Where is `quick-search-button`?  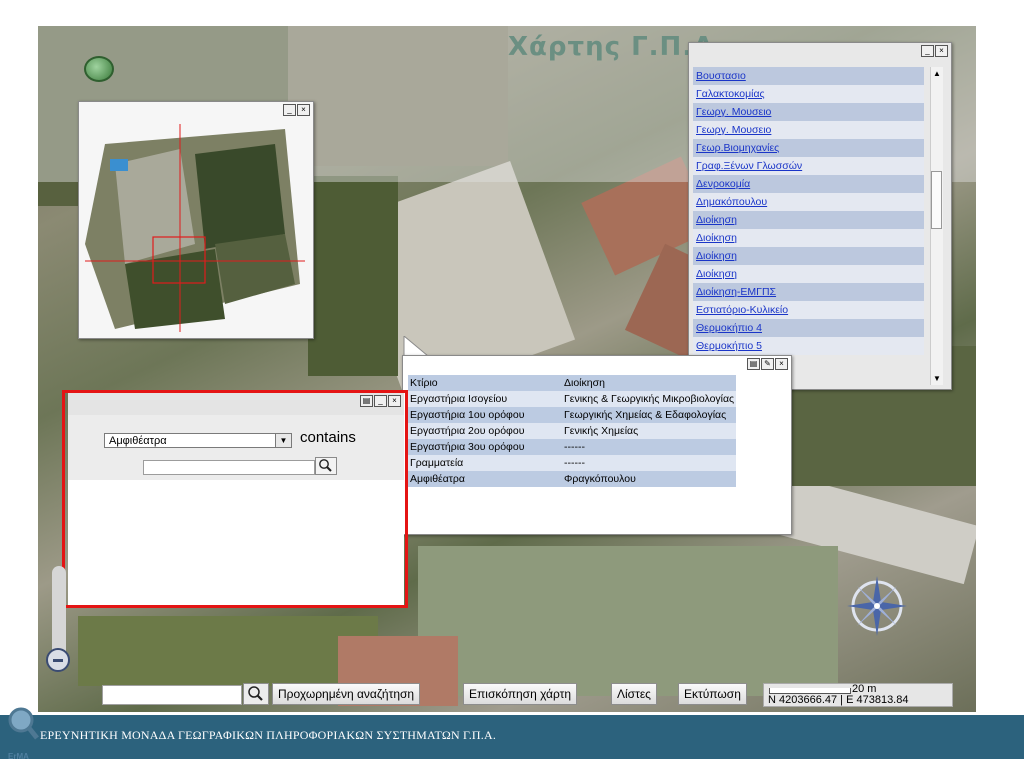
quick-search-button is located at coordinates (256, 694).